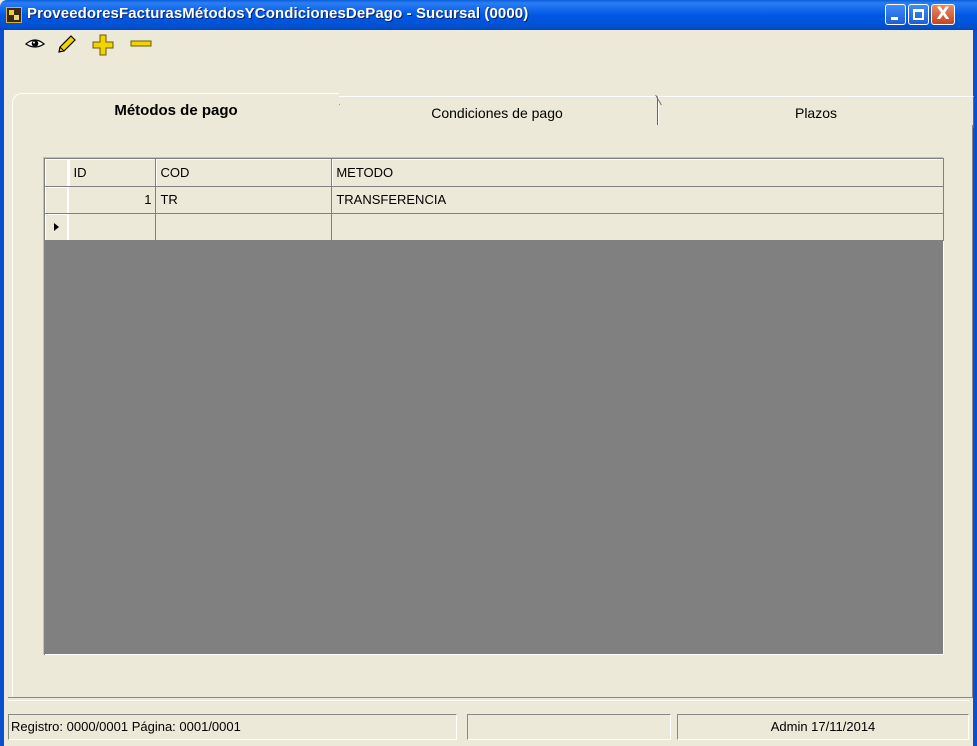 Image resolution: width=977 pixels, height=746 pixels. I want to click on edit-button, so click(67, 44).